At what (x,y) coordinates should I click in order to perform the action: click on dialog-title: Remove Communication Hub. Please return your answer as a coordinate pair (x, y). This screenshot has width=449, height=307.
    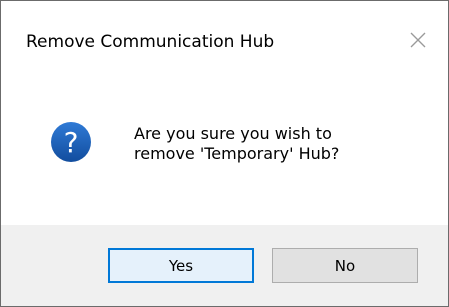
    Looking at the image, I should click on (150, 42).